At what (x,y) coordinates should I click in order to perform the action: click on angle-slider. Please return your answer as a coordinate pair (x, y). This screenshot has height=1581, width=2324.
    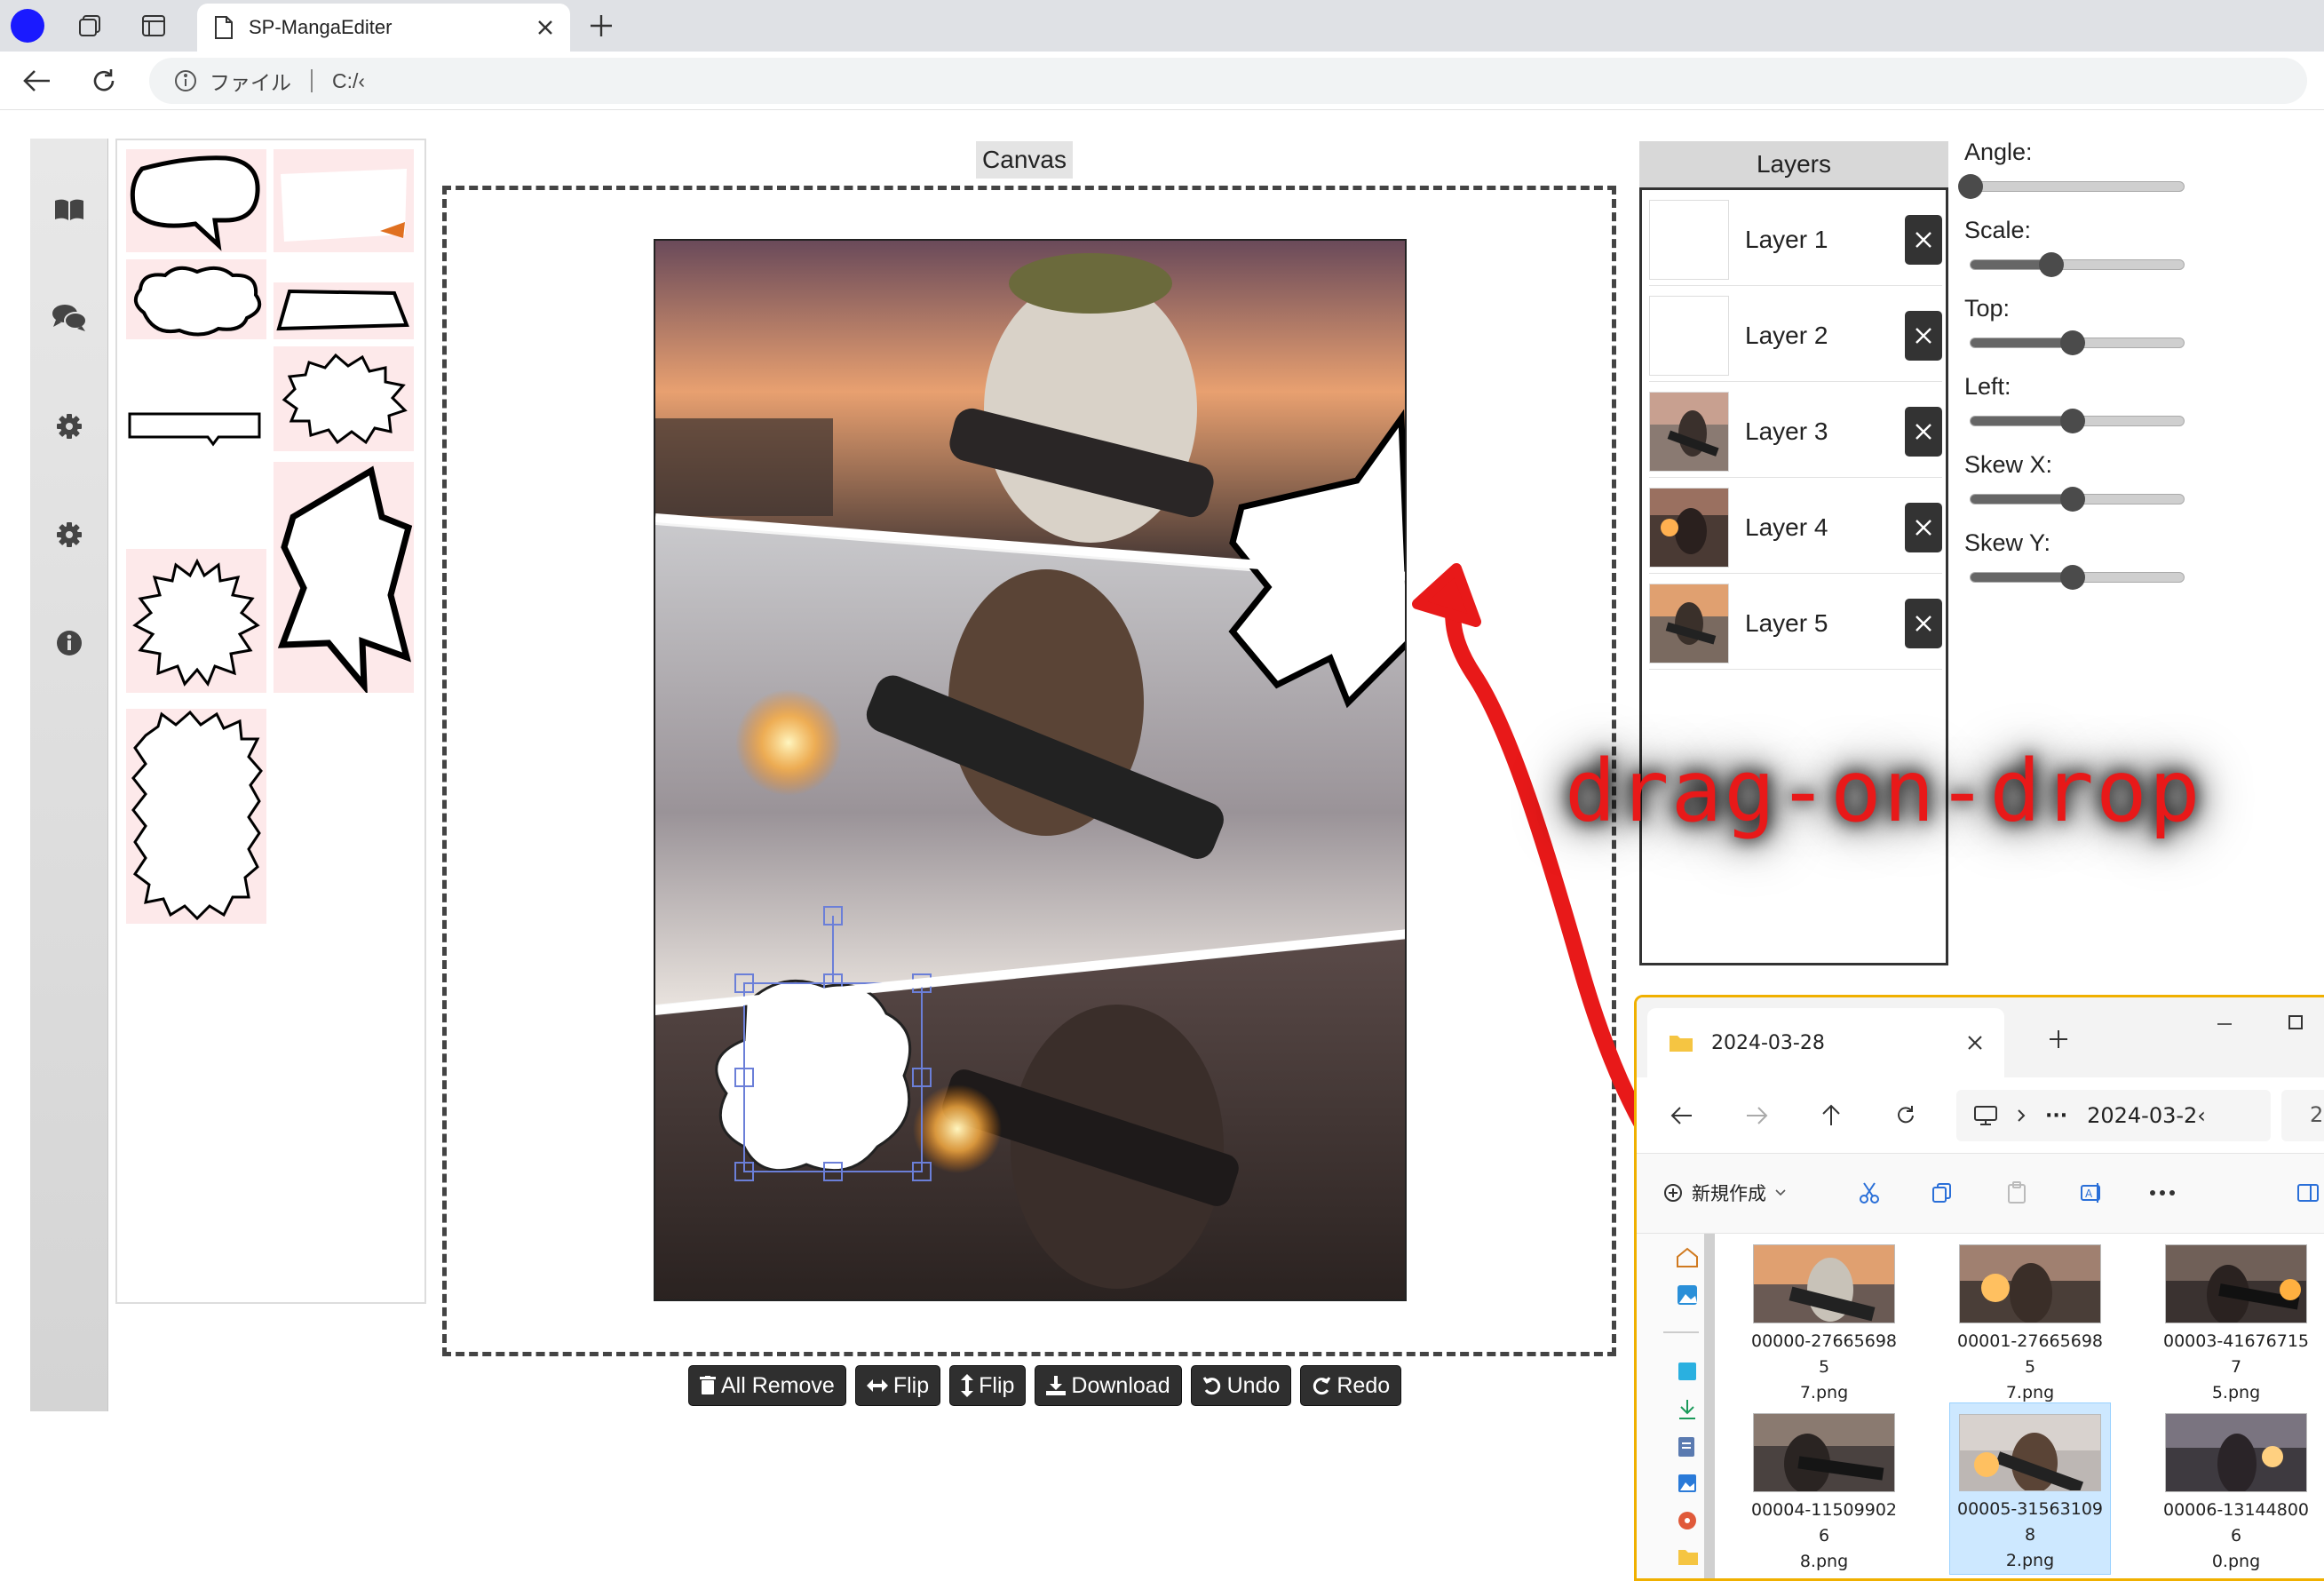
    Looking at the image, I should click on (2071, 187).